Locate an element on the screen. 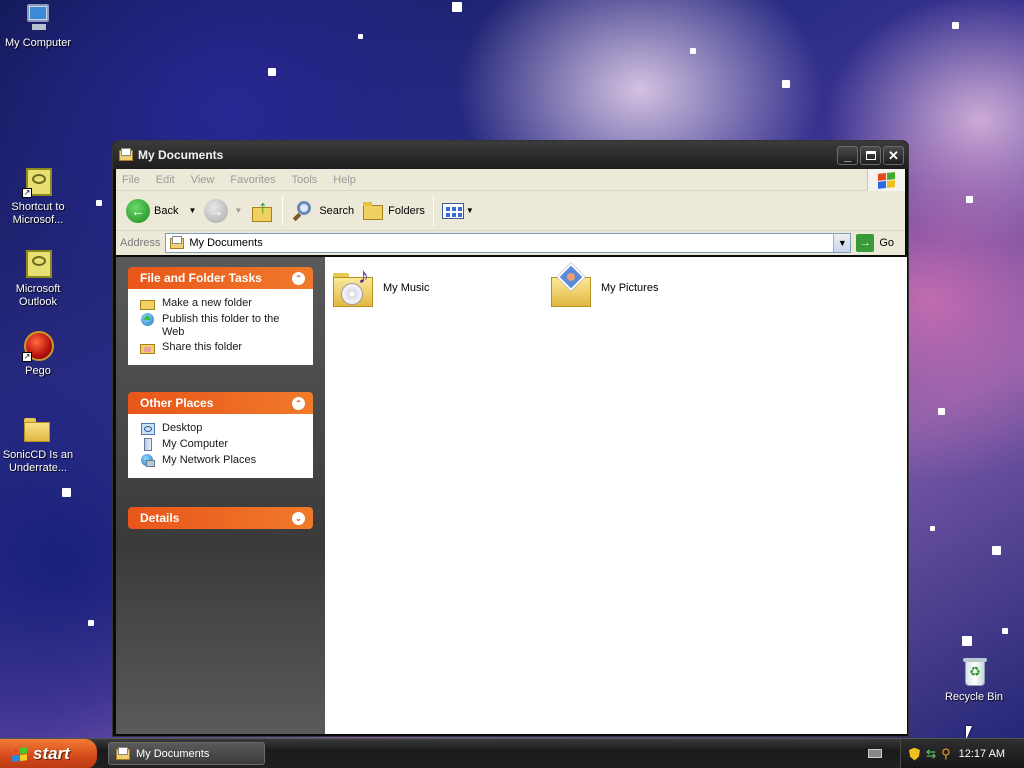 This screenshot has height=768, width=1024. folder-icon is located at coordinates (38, 430).